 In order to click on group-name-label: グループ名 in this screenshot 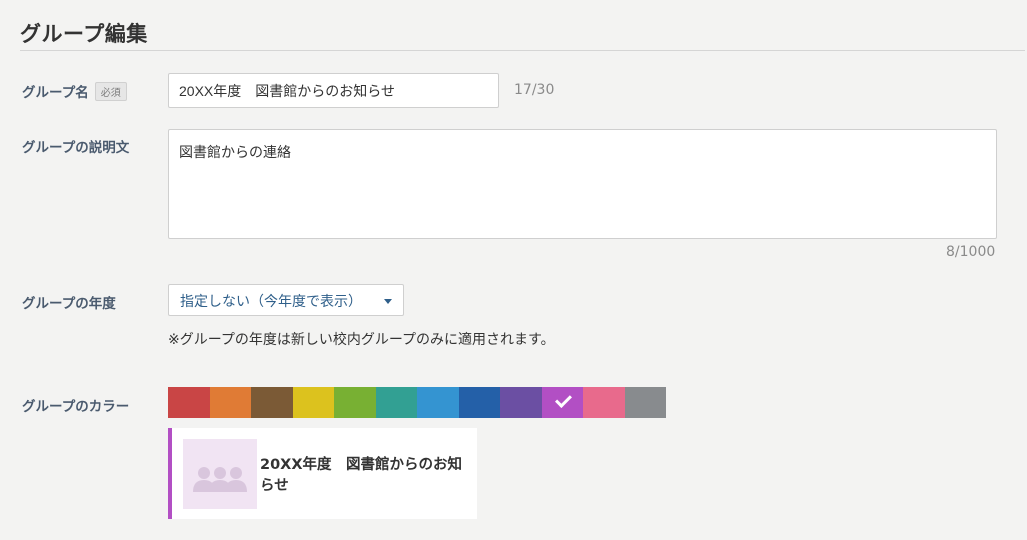, I will do `click(55, 93)`.